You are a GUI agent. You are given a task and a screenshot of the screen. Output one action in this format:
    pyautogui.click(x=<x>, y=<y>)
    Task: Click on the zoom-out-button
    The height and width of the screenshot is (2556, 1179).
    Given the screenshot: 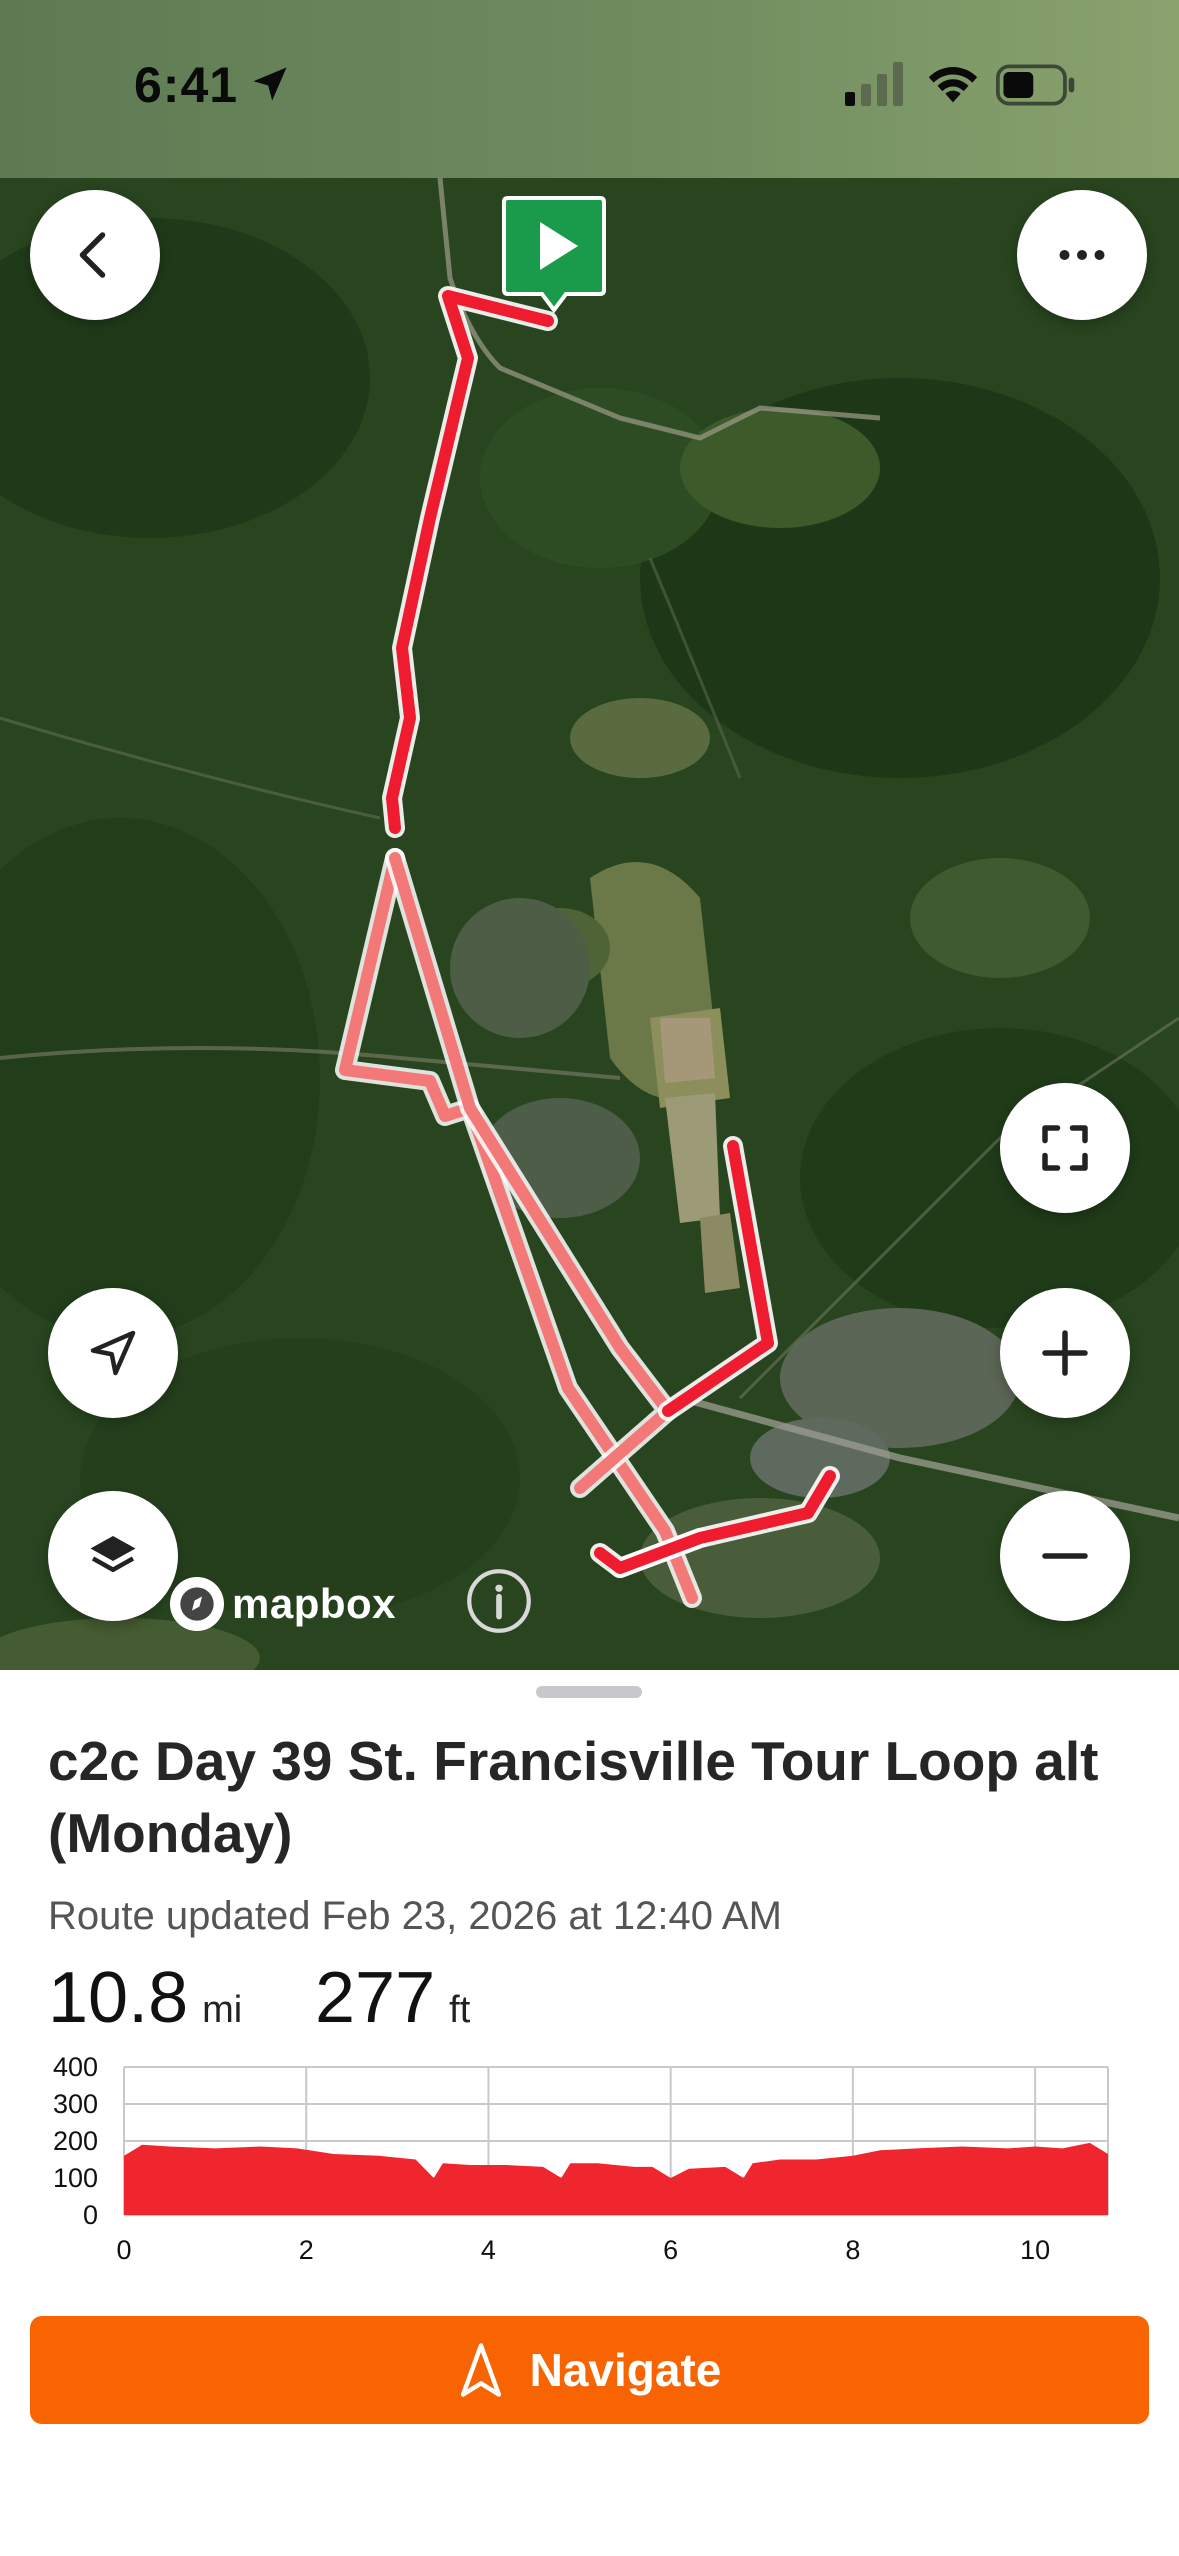 What is the action you would take?
    pyautogui.click(x=1065, y=1556)
    